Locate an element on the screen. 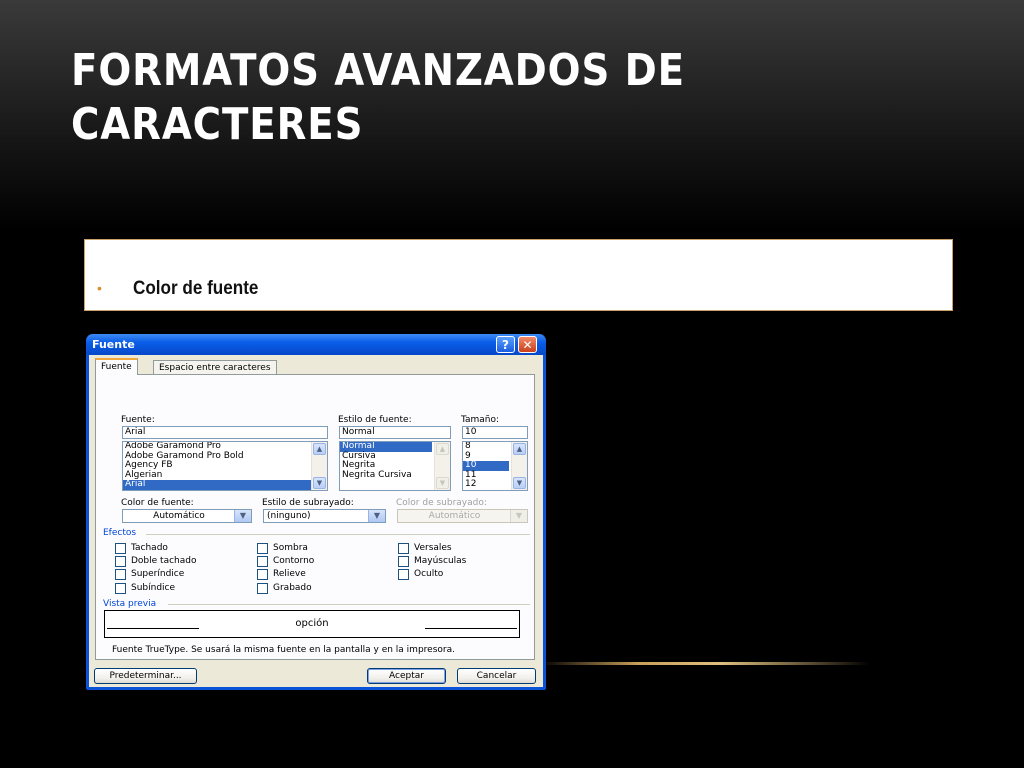  tab-fuente: Fuente is located at coordinates (116, 366).